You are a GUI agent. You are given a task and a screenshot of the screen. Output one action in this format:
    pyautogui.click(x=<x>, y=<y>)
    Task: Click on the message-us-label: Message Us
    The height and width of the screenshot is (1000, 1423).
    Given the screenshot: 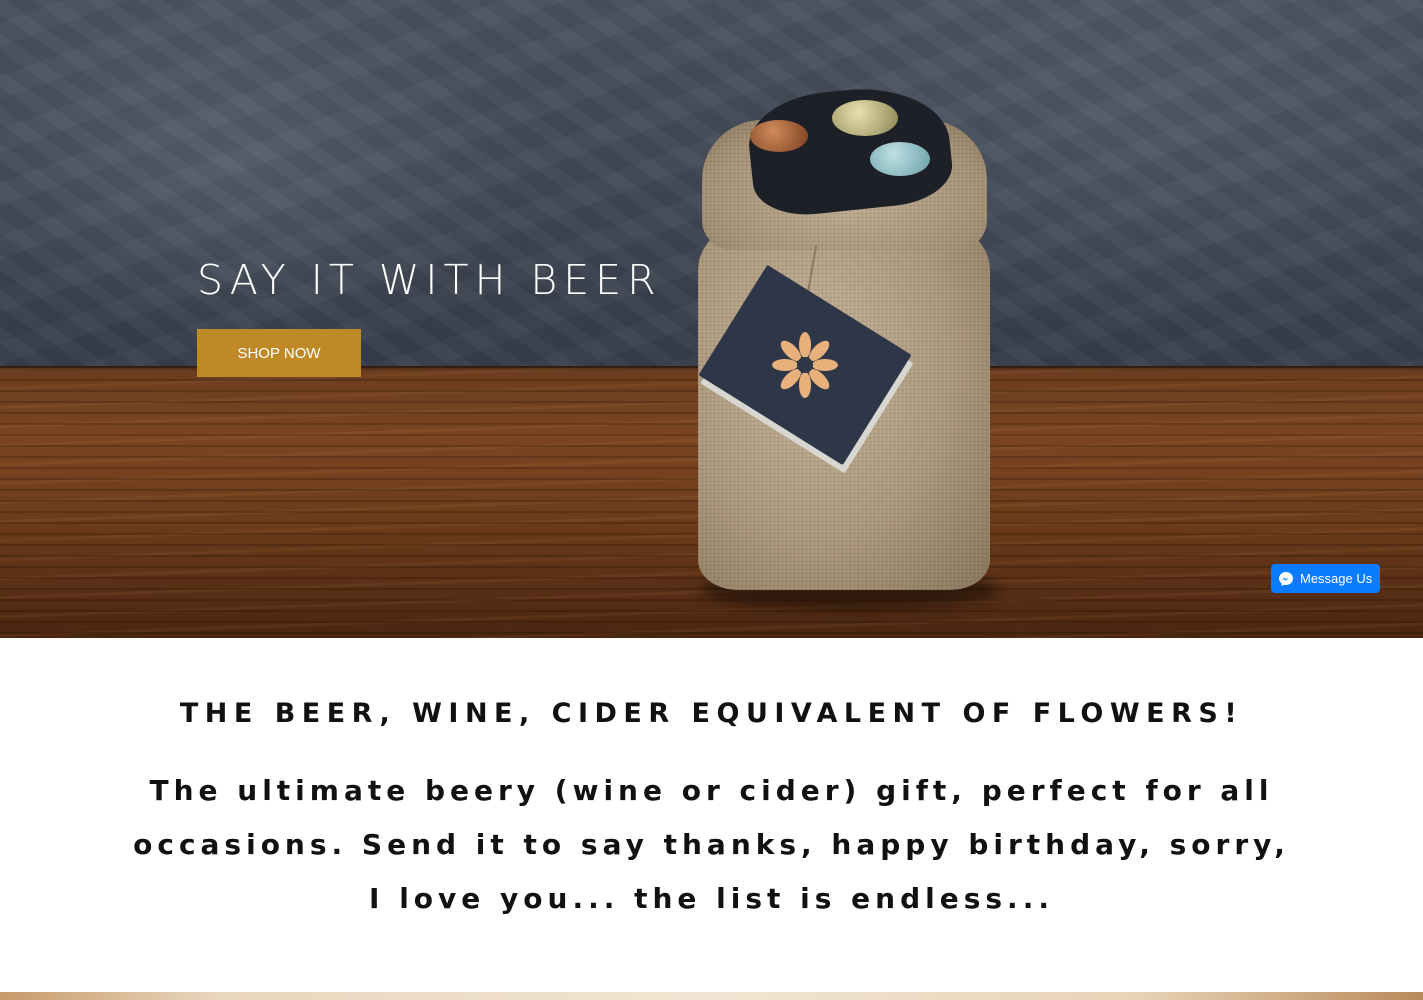 What is the action you would take?
    pyautogui.click(x=1336, y=578)
    